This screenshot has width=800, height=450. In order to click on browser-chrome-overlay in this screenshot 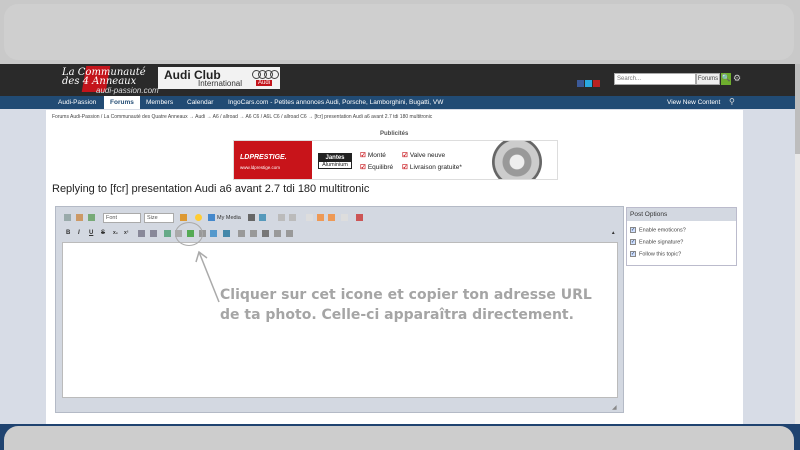, I will do `click(400, 32)`.